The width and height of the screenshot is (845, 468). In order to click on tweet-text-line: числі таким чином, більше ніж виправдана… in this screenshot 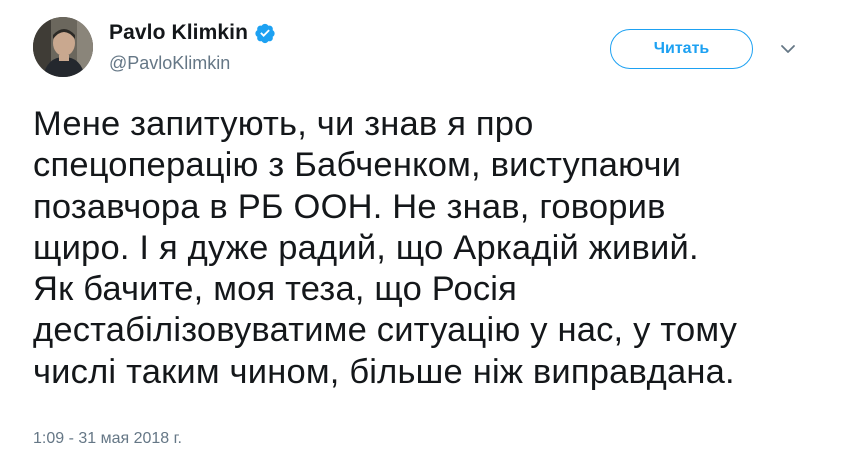, I will do `click(384, 371)`.